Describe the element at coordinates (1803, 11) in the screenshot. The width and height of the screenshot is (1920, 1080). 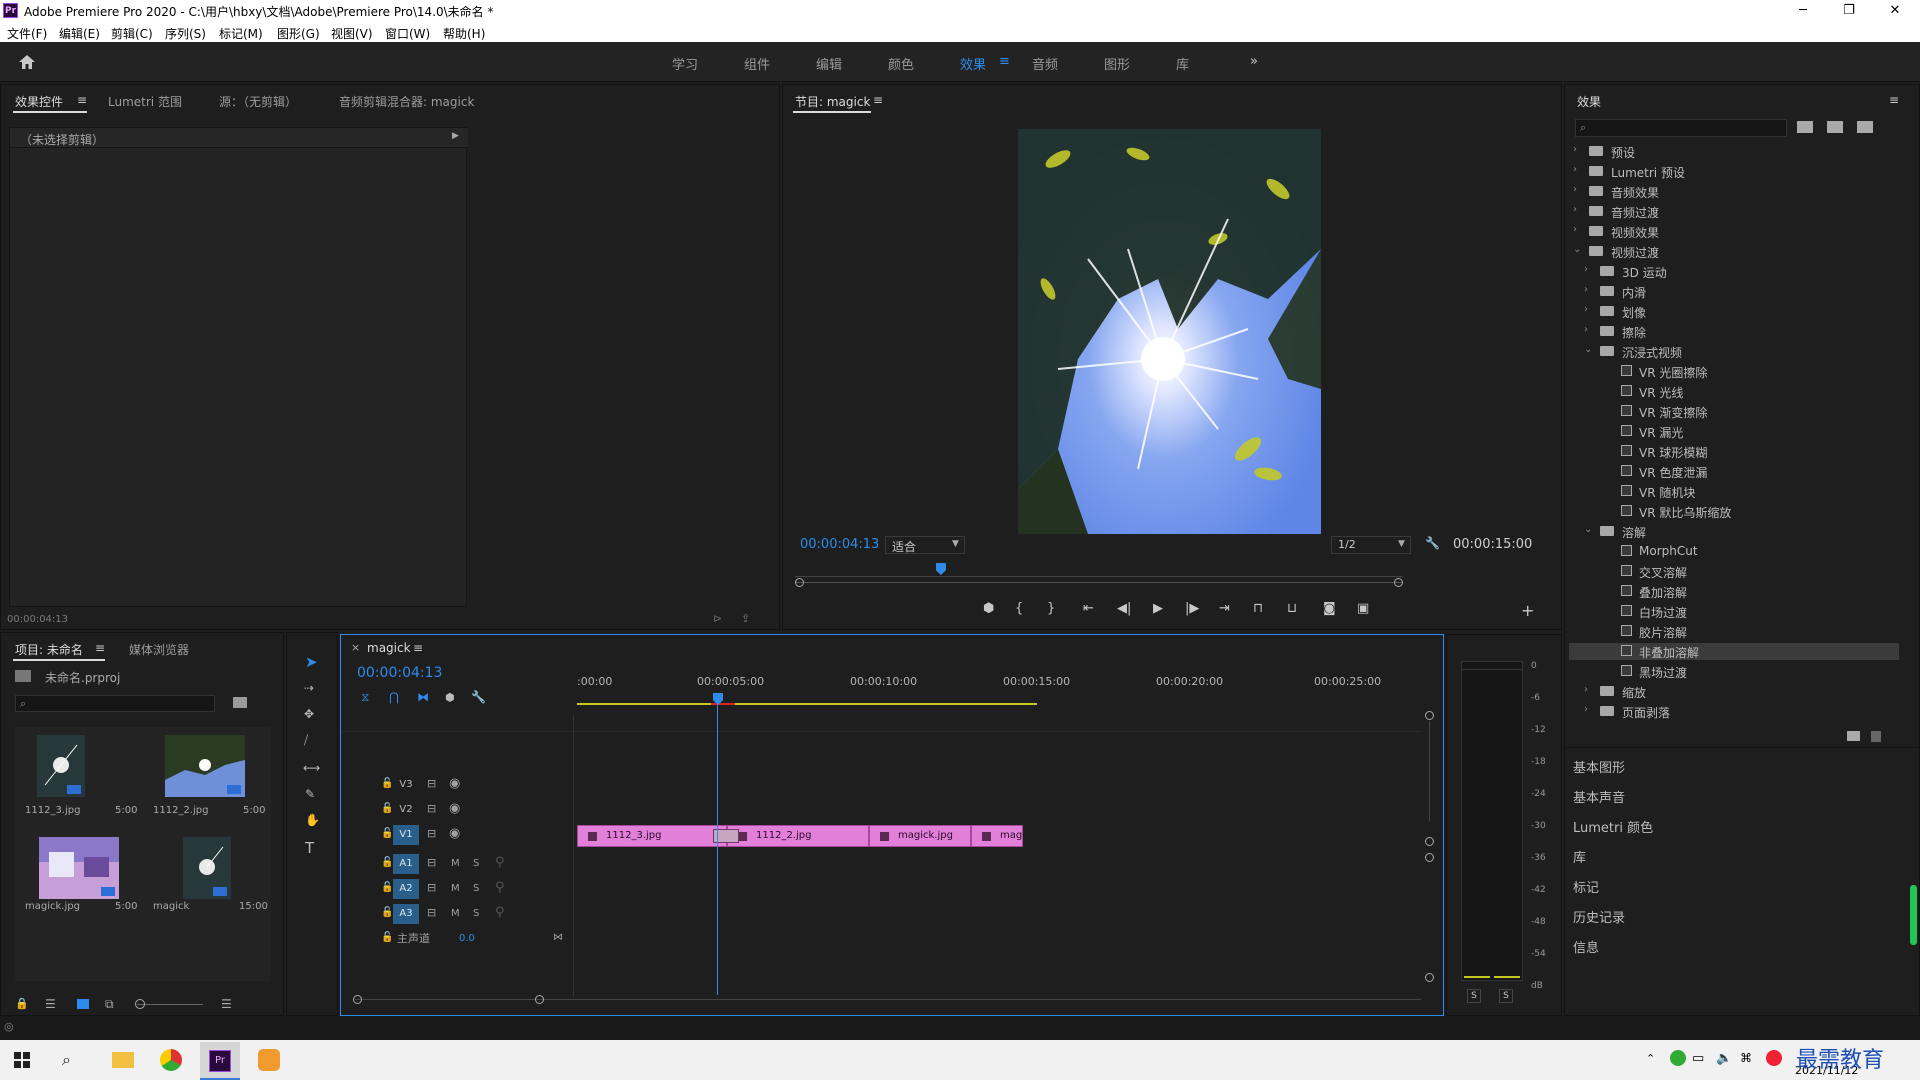
I see `minimize-icon: ─` at that location.